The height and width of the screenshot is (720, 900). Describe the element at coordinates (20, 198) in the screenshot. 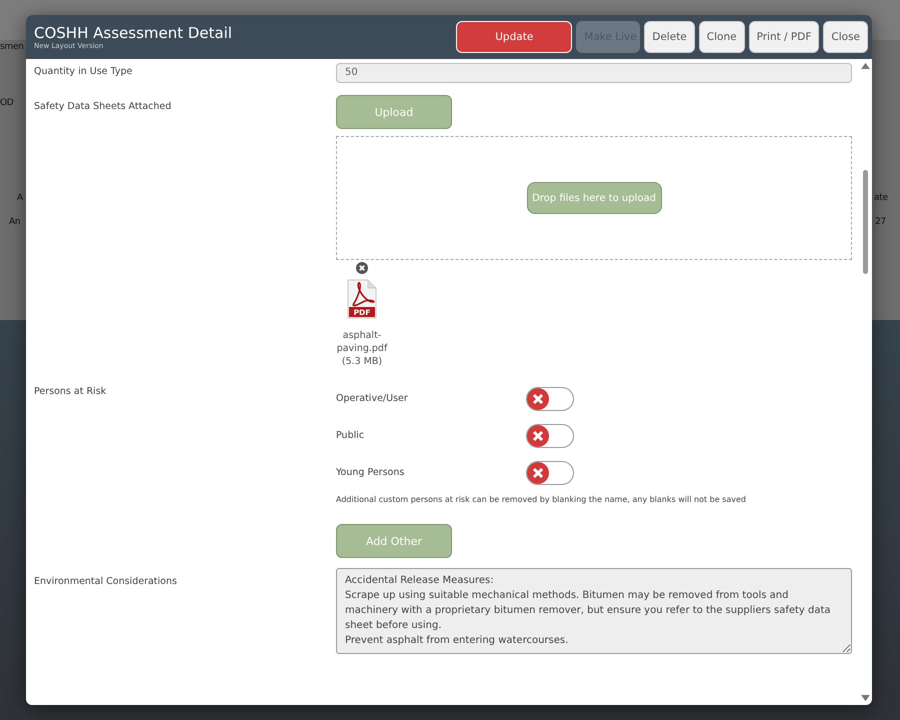

I see `background-page-text: A` at that location.